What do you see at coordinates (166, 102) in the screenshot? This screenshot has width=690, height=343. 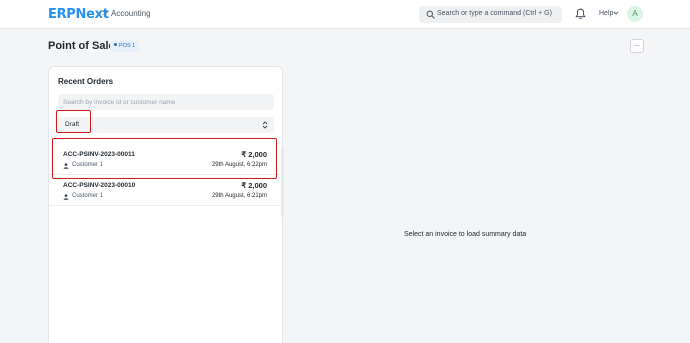 I see `order-search-input` at bounding box center [166, 102].